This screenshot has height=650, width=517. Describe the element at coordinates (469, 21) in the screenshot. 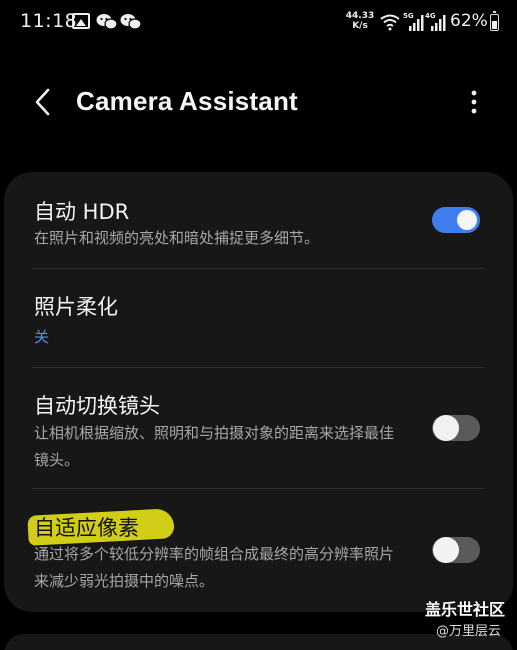

I see `battery-percent: 62%` at that location.